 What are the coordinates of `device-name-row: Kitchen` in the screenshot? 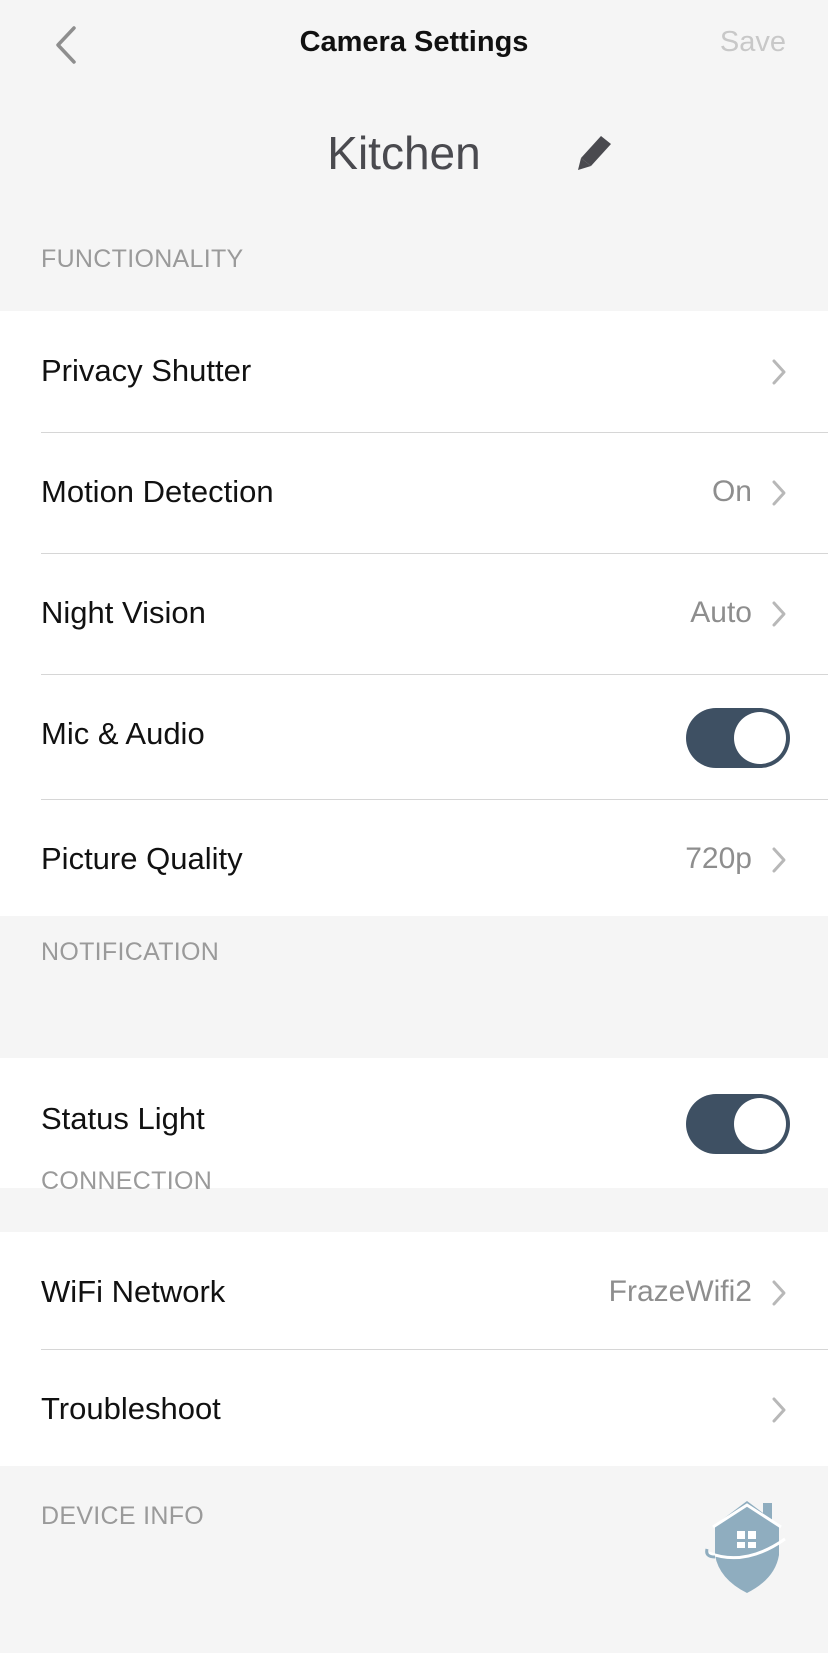 It's located at (414, 155).